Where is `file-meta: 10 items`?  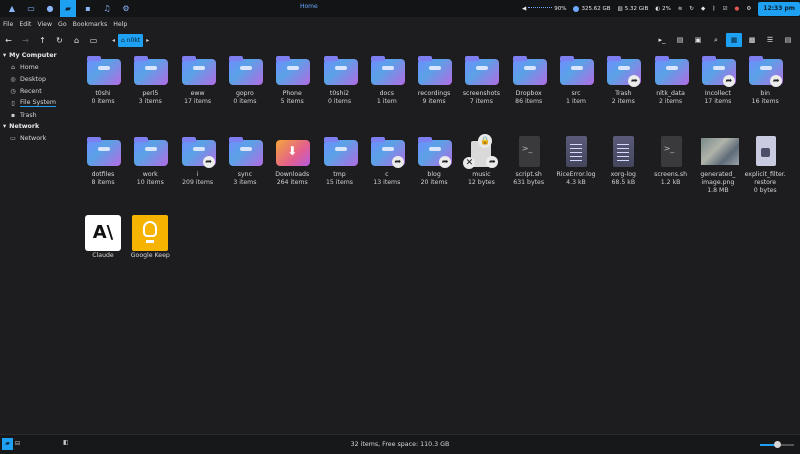 file-meta: 10 items is located at coordinates (150, 182).